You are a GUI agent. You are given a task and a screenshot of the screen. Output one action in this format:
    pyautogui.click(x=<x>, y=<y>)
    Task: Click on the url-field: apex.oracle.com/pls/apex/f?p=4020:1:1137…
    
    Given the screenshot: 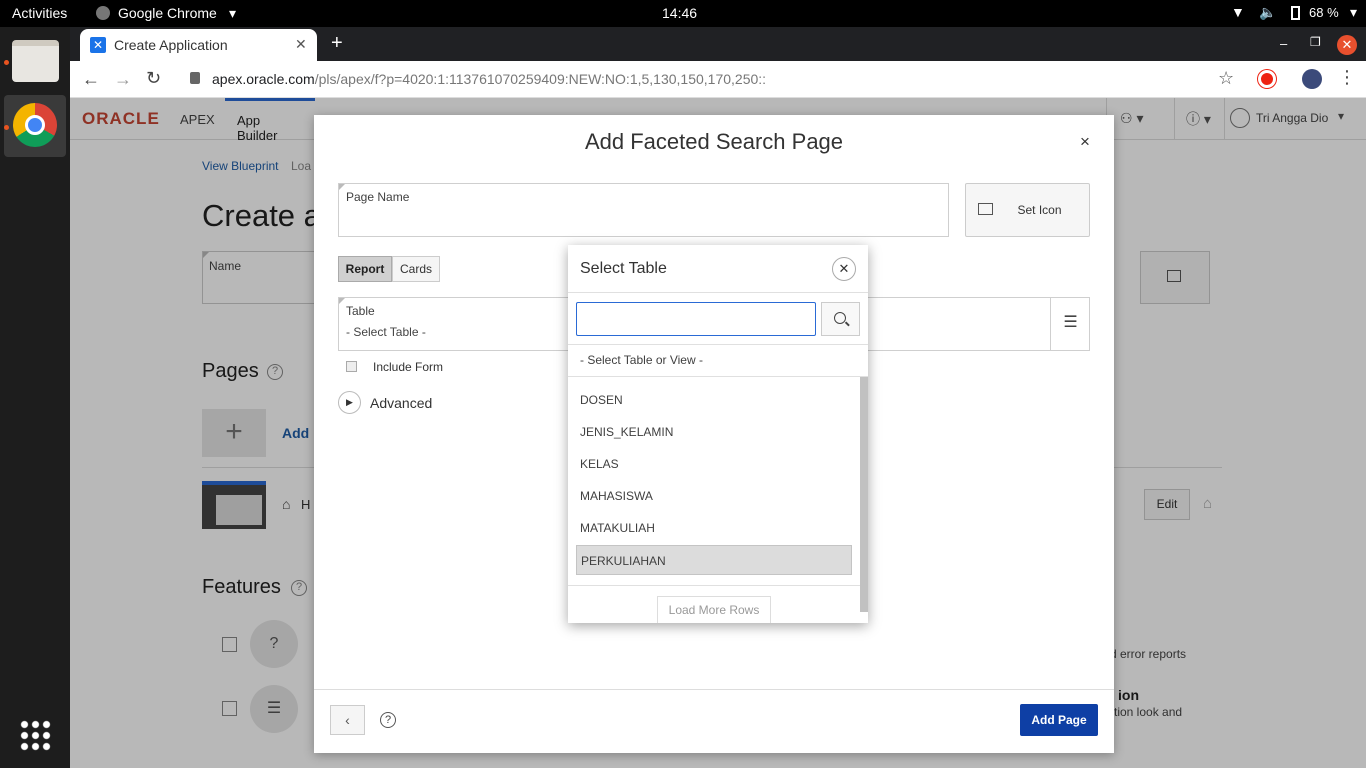 What is the action you would take?
    pyautogui.click(x=489, y=79)
    